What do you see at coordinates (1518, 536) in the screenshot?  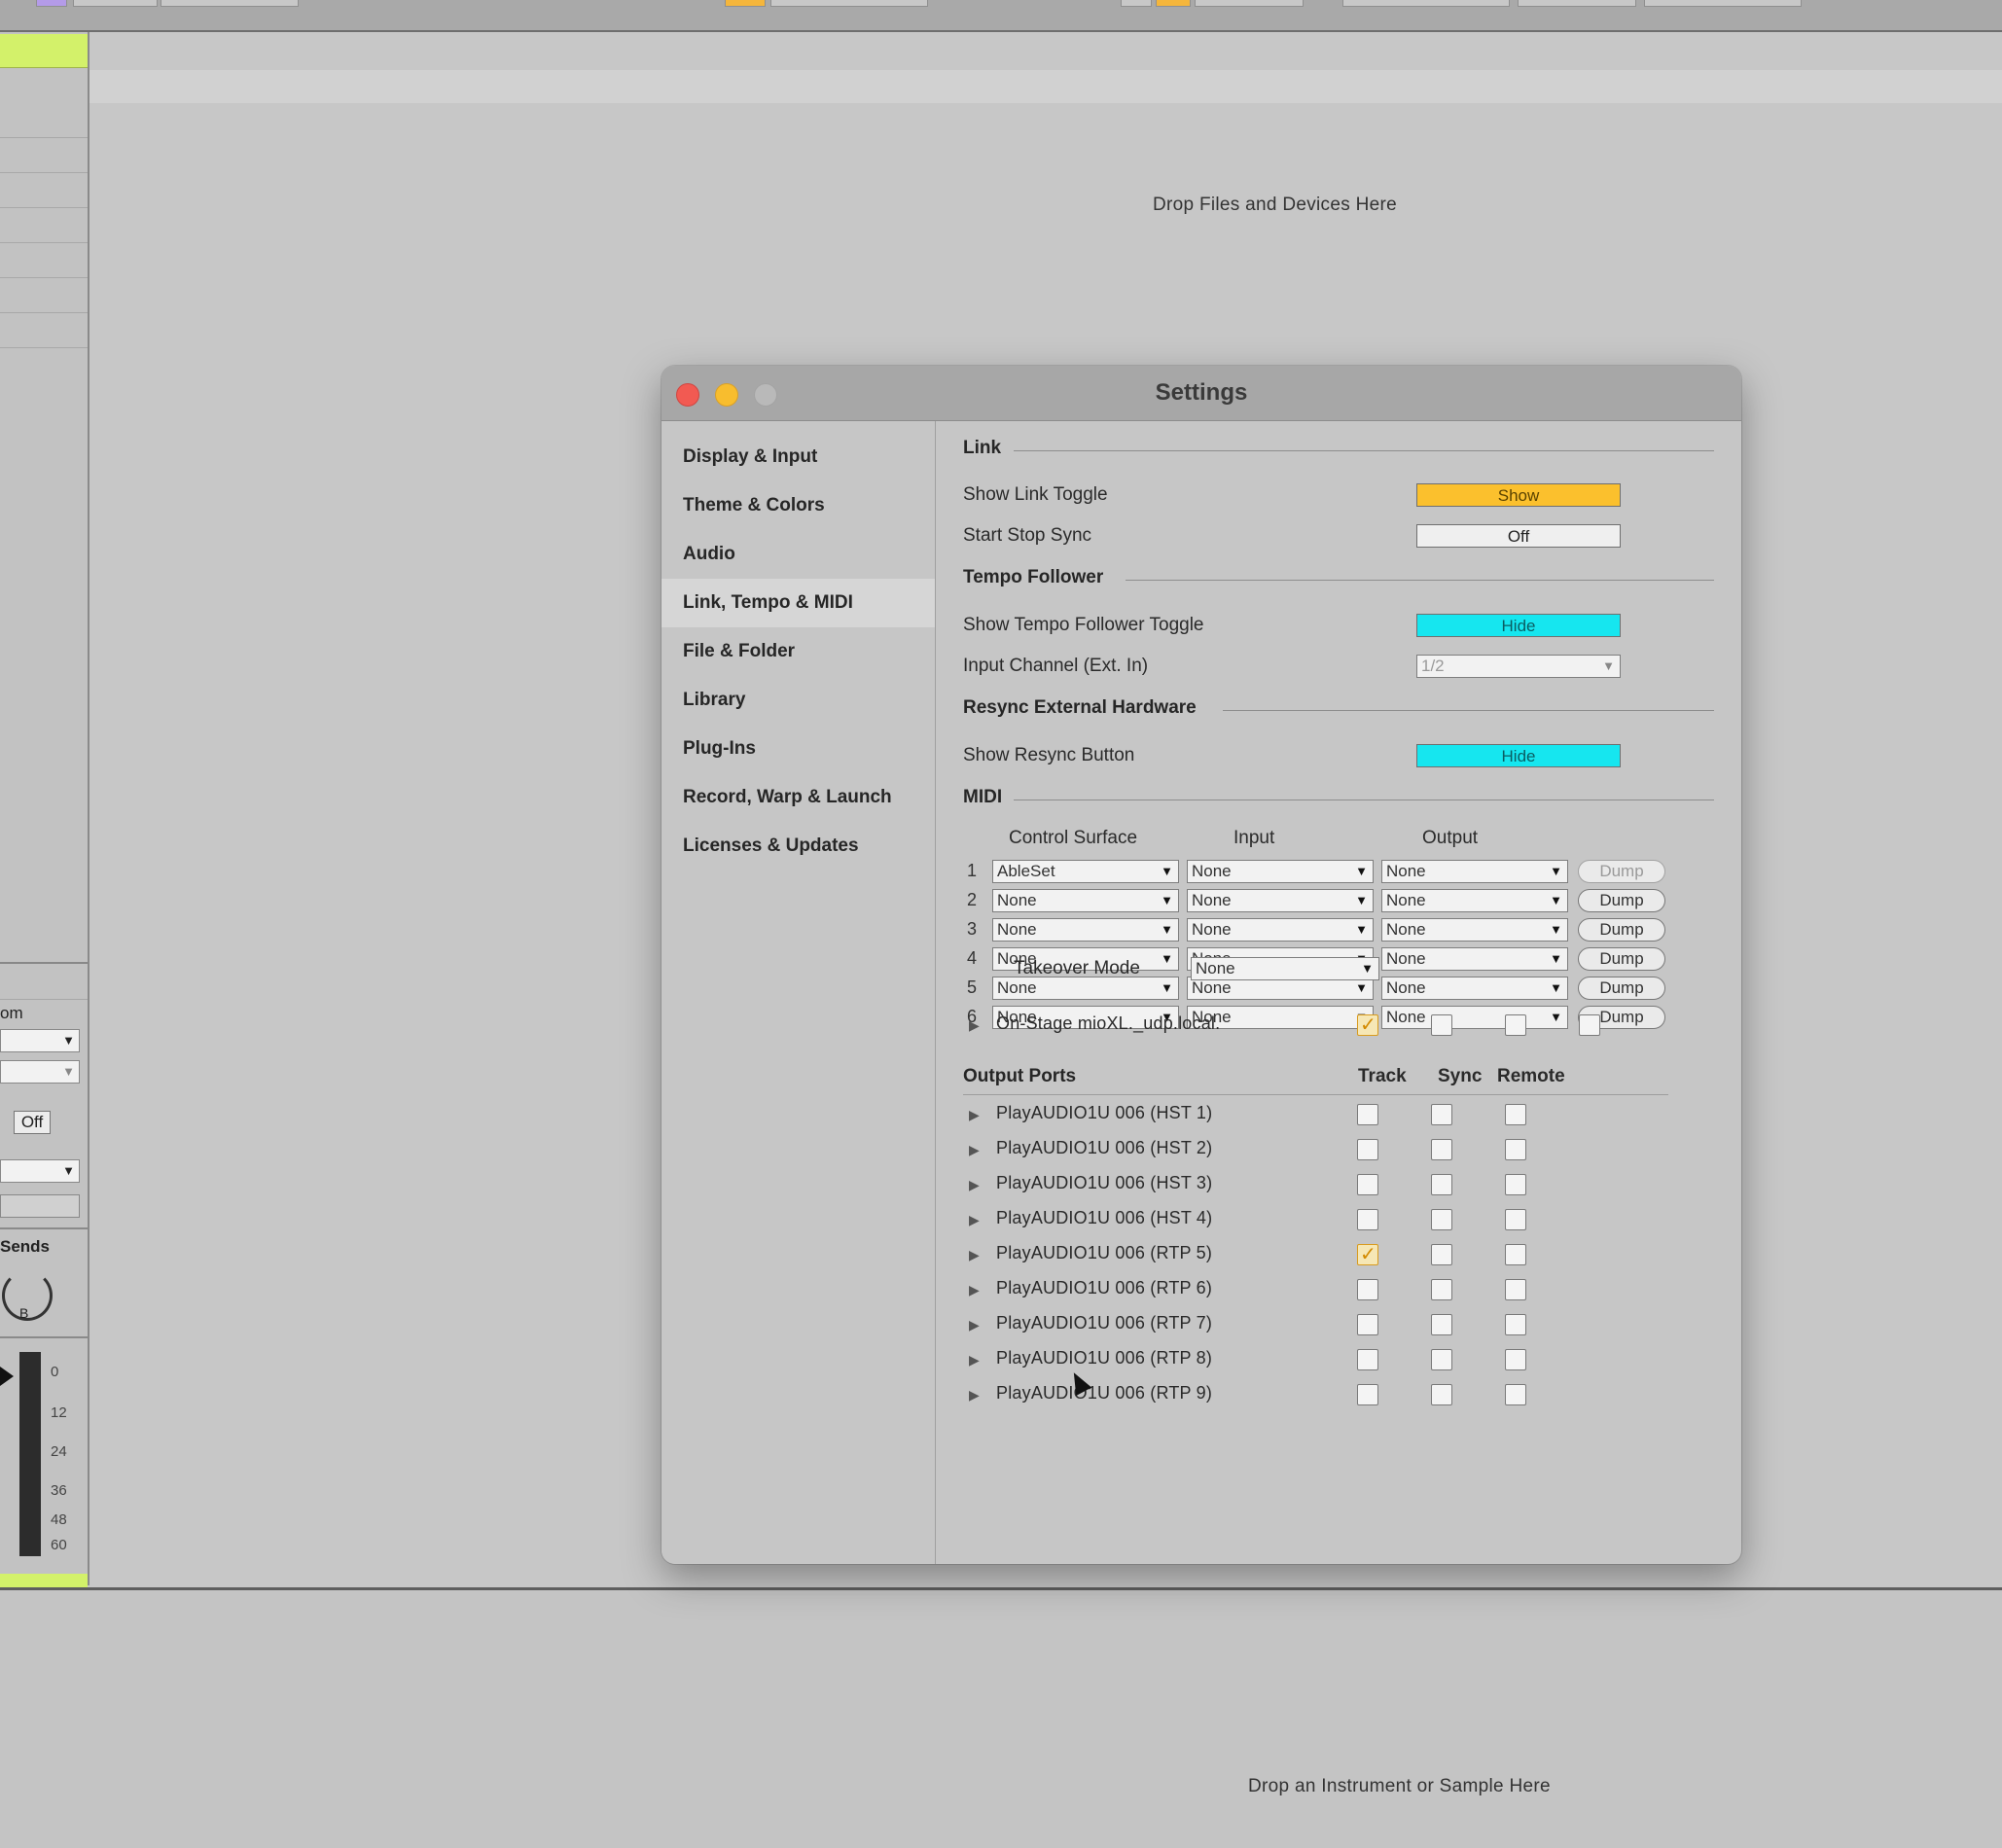 I see `start-stop-sync-button: Off` at bounding box center [1518, 536].